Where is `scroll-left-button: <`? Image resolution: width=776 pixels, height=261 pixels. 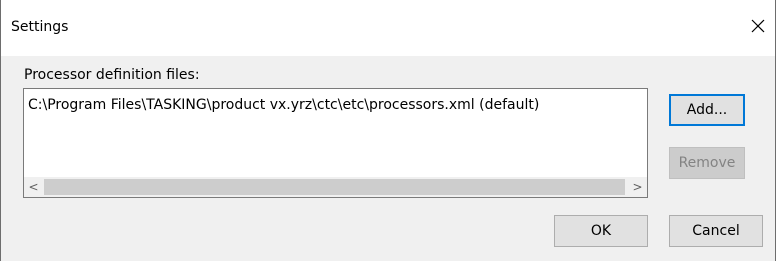
scroll-left-button: < is located at coordinates (33, 187).